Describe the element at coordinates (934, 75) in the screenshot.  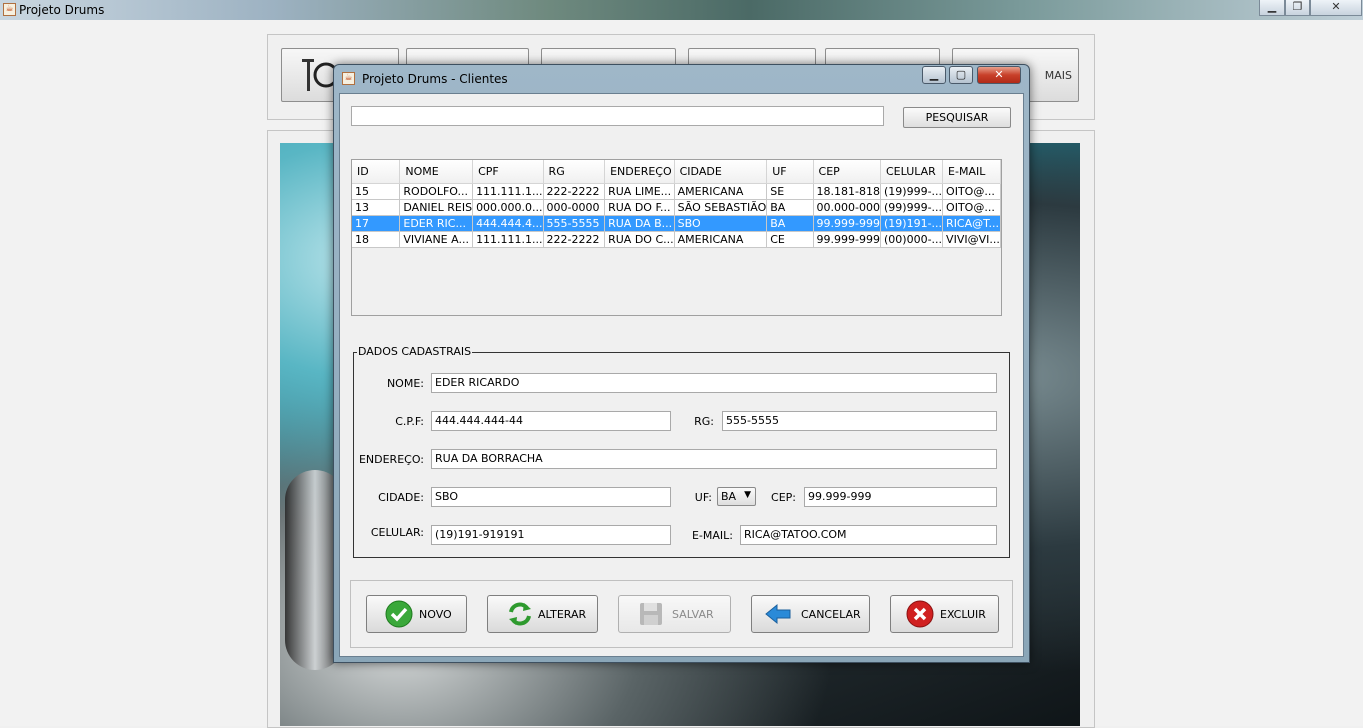
I see `dialog-minimize-icon: ▁` at that location.